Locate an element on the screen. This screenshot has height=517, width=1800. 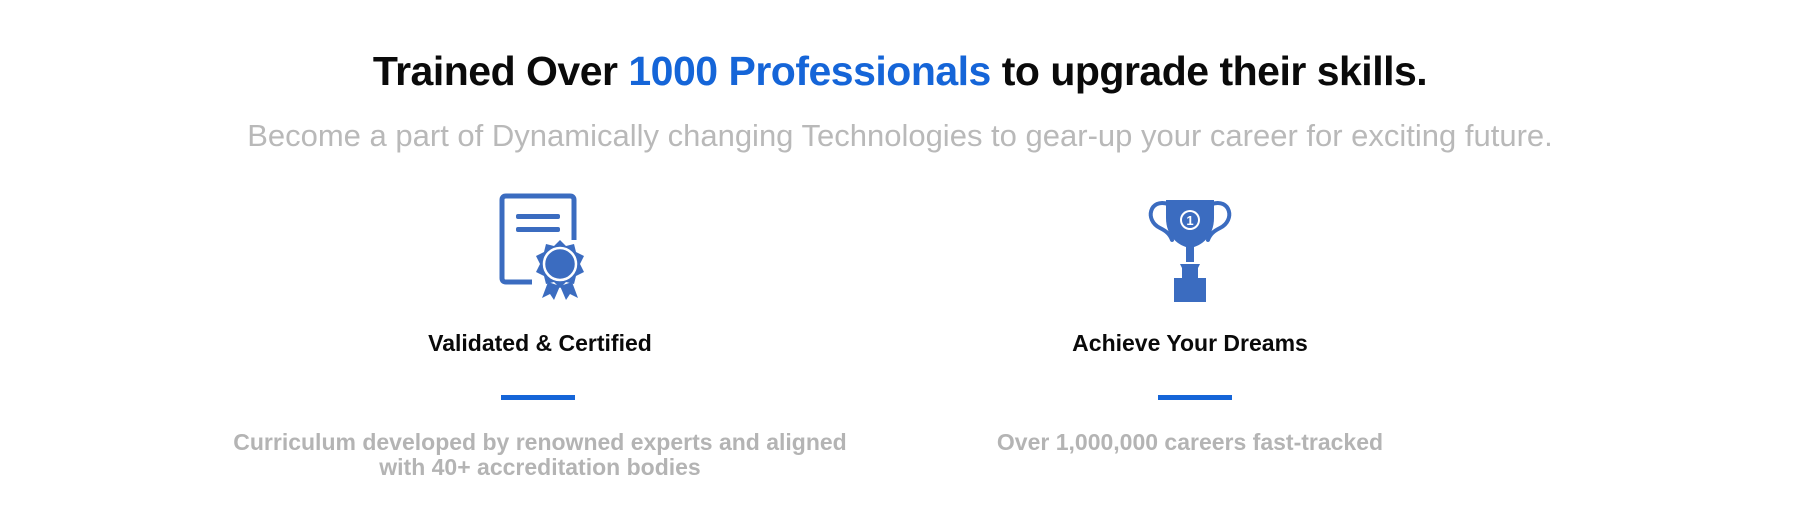
feature-title: Achieve Your Dreams is located at coordinates (1190, 343).